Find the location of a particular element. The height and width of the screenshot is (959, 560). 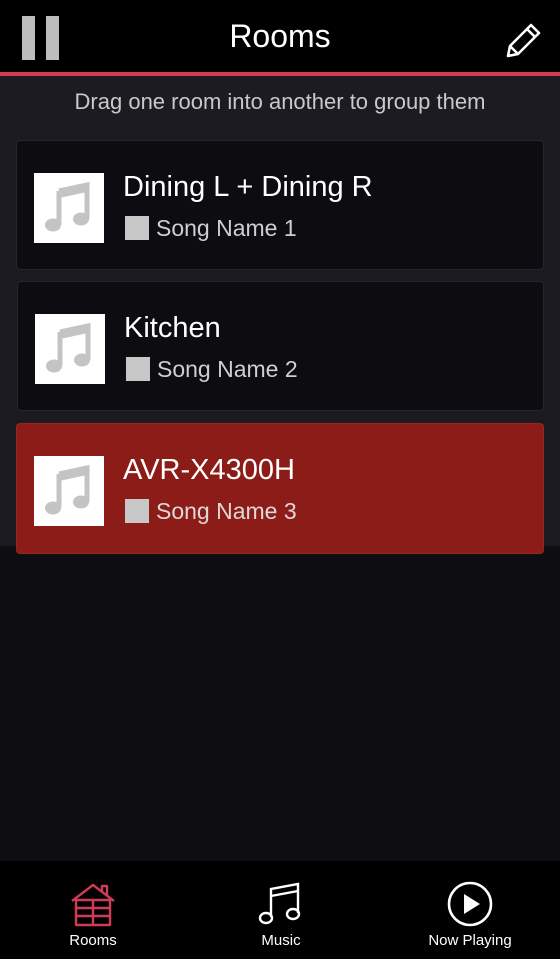

room-name: Kitchen is located at coordinates (172, 328).